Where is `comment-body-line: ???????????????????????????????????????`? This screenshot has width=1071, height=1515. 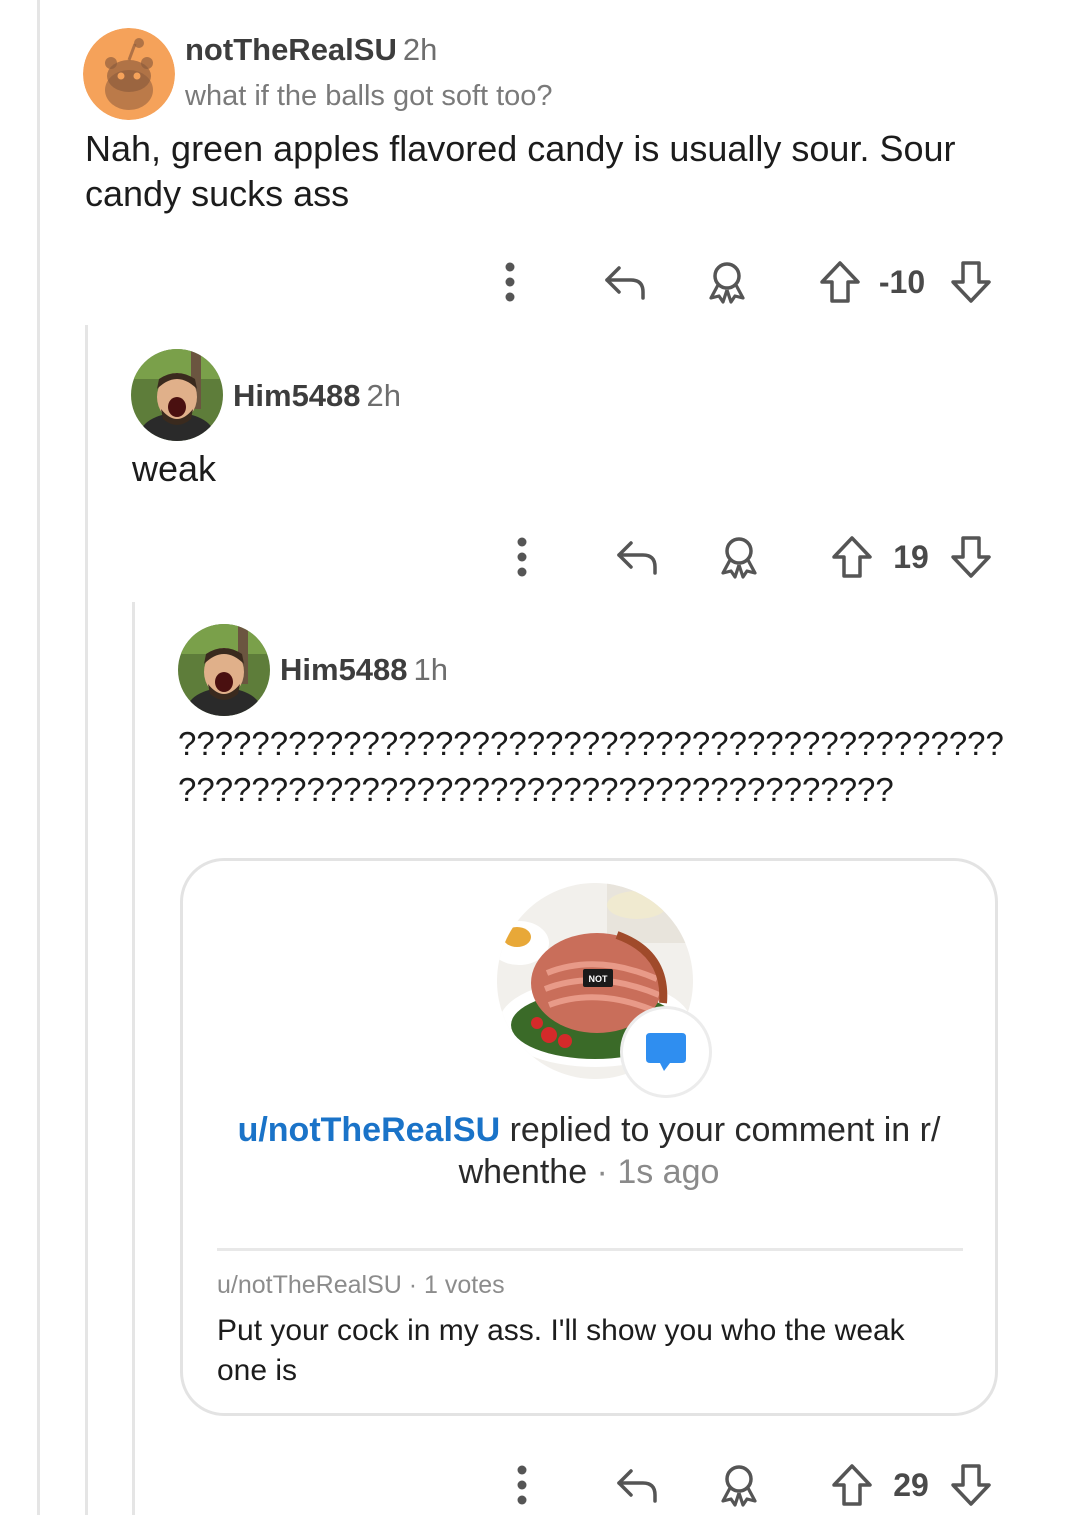
comment-body-line: ??????????????????????????????????????? is located at coordinates (536, 789).